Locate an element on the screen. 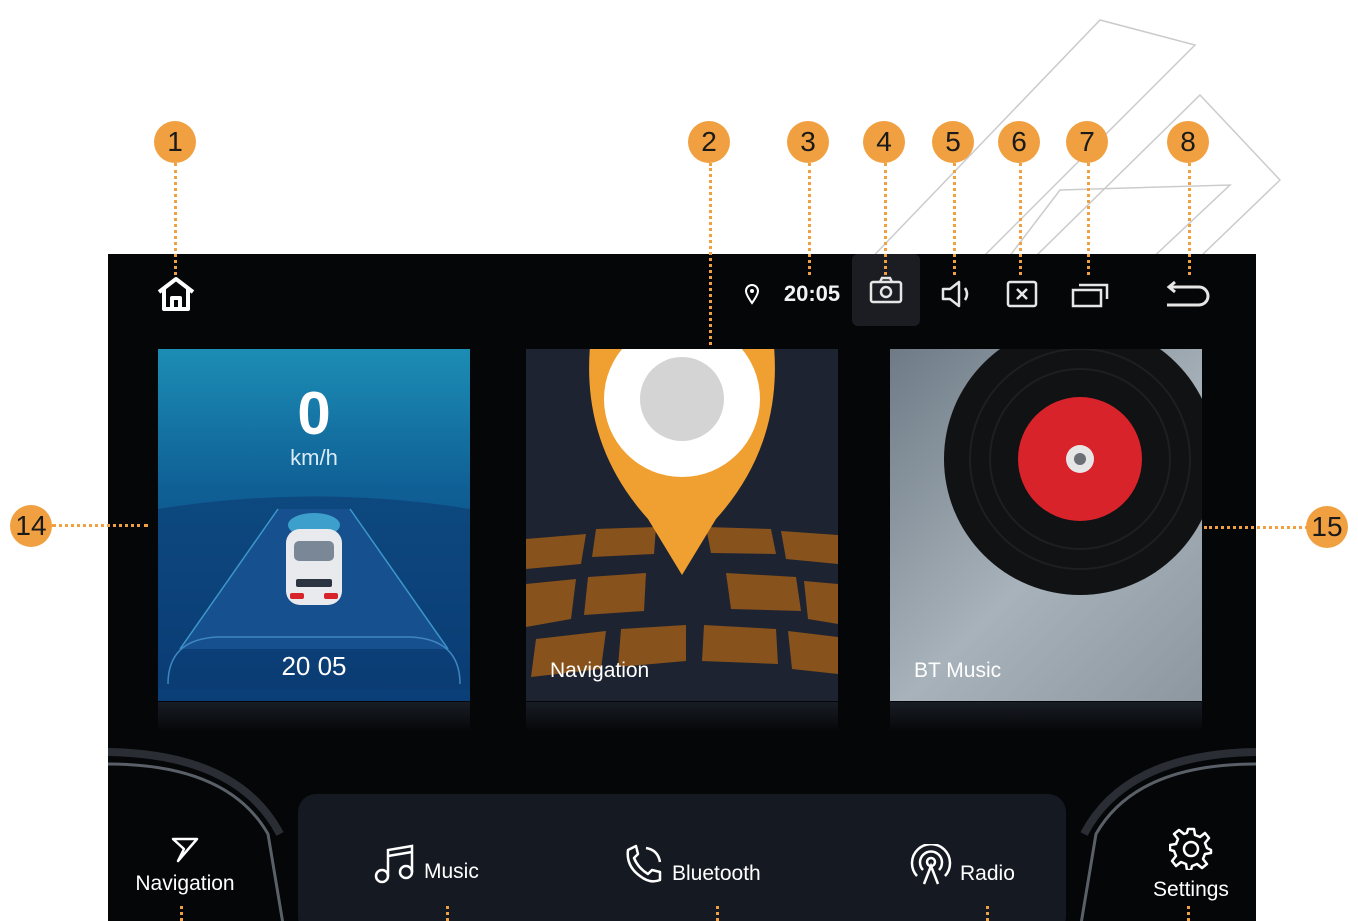 This screenshot has height=921, width=1358. close-app-button is located at coordinates (1022, 294).